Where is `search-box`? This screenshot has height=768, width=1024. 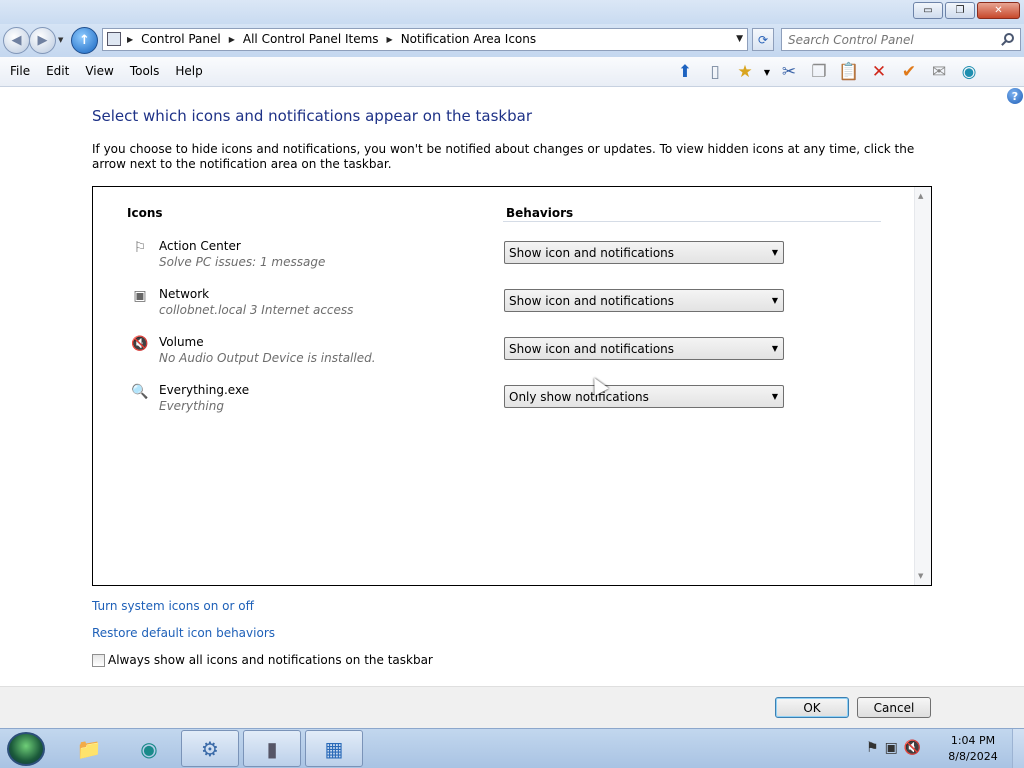 search-box is located at coordinates (901, 39).